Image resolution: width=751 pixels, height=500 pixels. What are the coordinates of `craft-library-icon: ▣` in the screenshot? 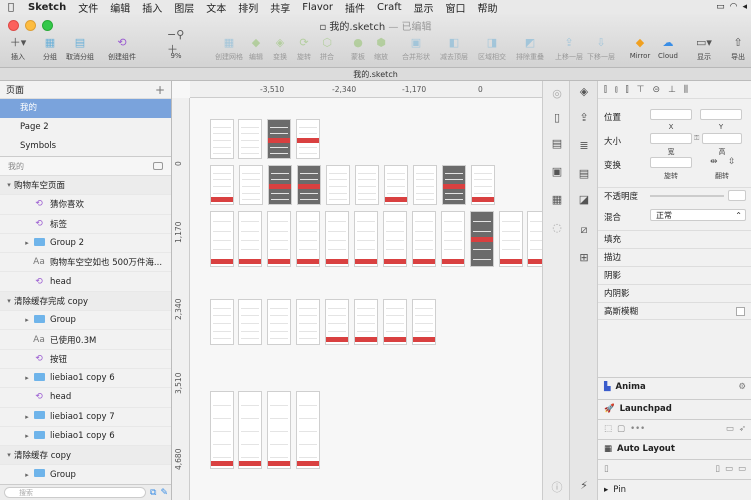 It's located at (557, 172).